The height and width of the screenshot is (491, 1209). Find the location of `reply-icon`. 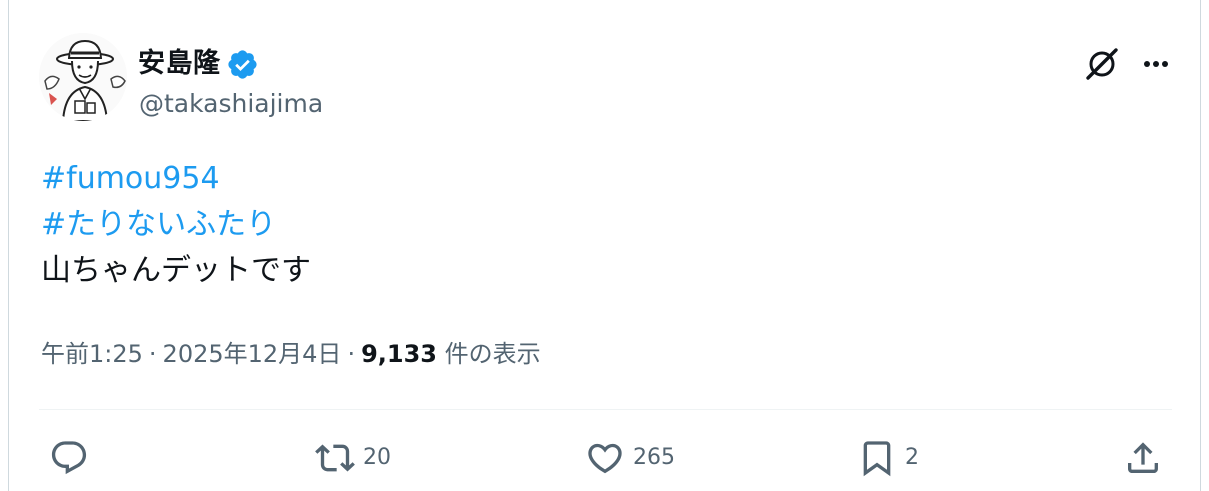

reply-icon is located at coordinates (69, 458).